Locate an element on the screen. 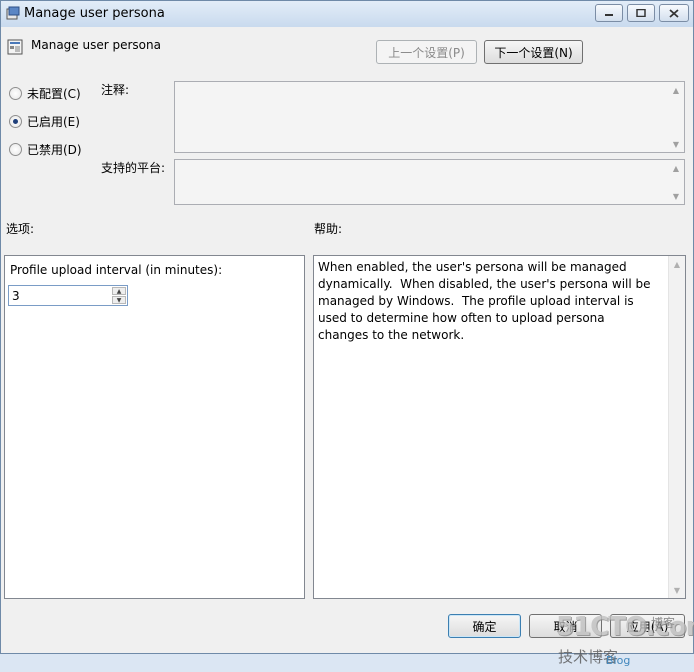  comment-scrollbar: ▲ ▼ is located at coordinates (676, 117).